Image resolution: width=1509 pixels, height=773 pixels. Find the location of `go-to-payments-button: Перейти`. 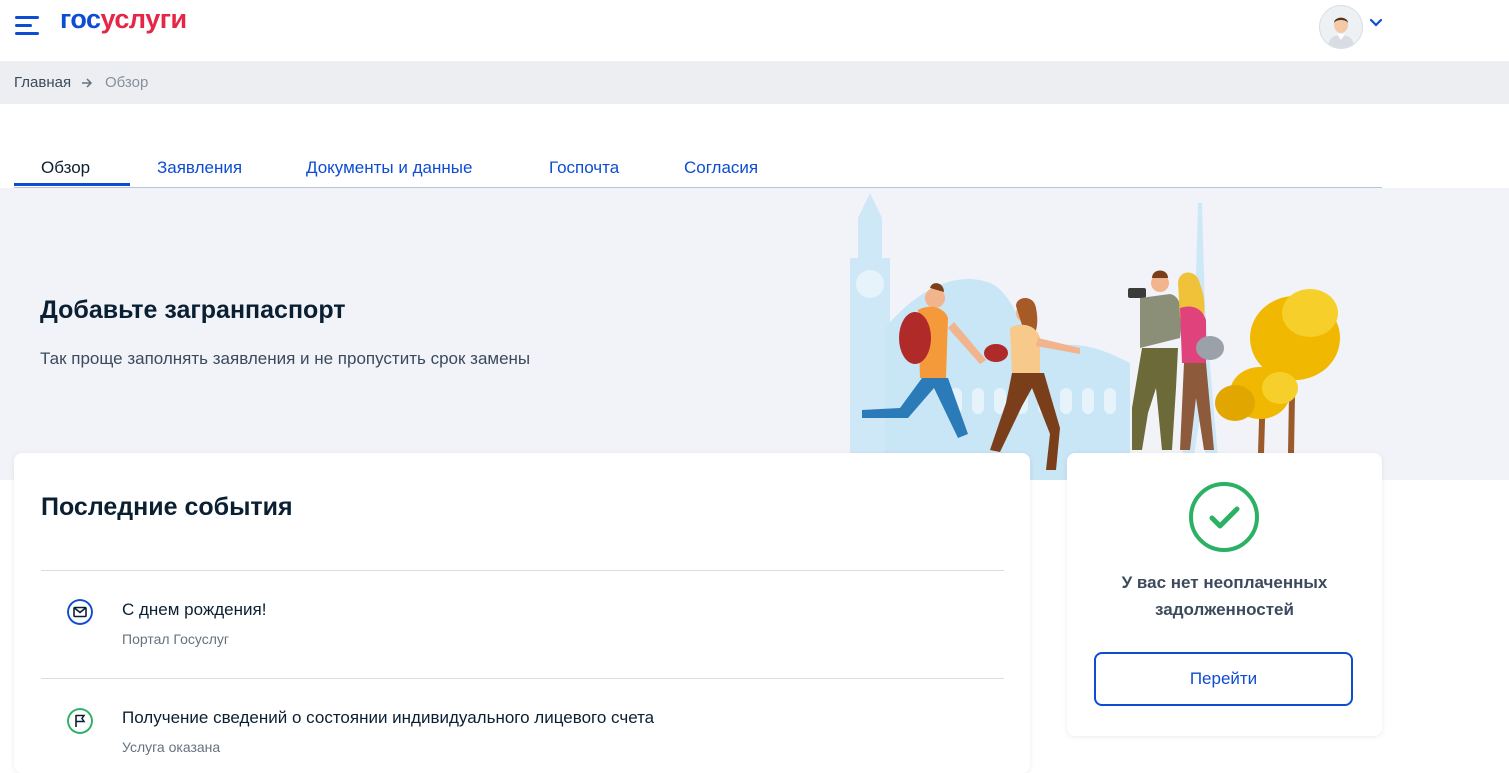

go-to-payments-button: Перейти is located at coordinates (1223, 679).